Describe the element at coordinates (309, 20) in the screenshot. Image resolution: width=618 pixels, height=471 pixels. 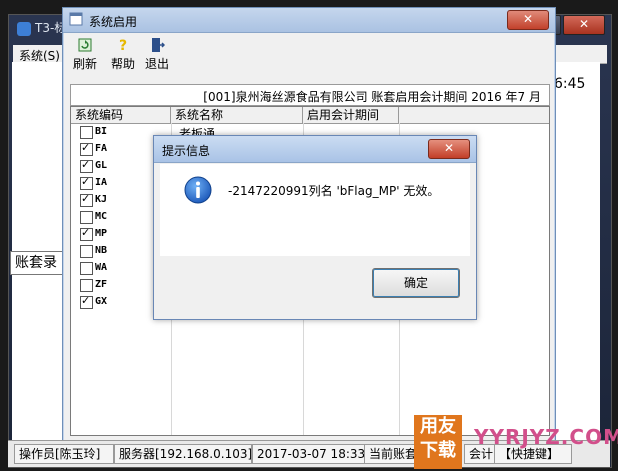
I see `system-enable-titlebar: 系统启用 ✕` at that location.